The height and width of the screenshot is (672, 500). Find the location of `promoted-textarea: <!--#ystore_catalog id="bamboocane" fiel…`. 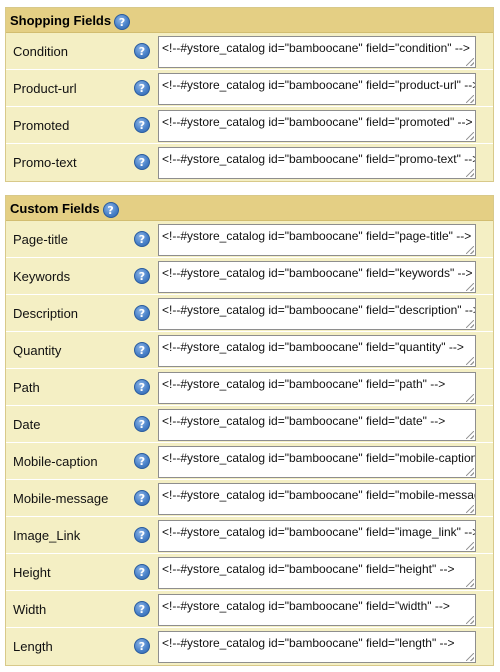

promoted-textarea: <!--#ystore_catalog id="bamboocane" fiel… is located at coordinates (317, 126).